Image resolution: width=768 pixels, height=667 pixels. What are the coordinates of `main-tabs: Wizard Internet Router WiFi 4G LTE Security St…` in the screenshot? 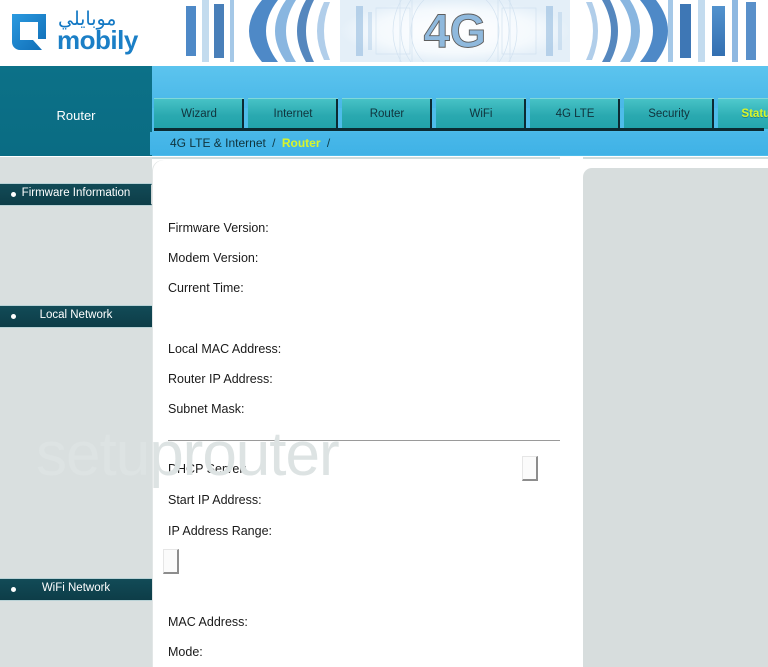 It's located at (461, 113).